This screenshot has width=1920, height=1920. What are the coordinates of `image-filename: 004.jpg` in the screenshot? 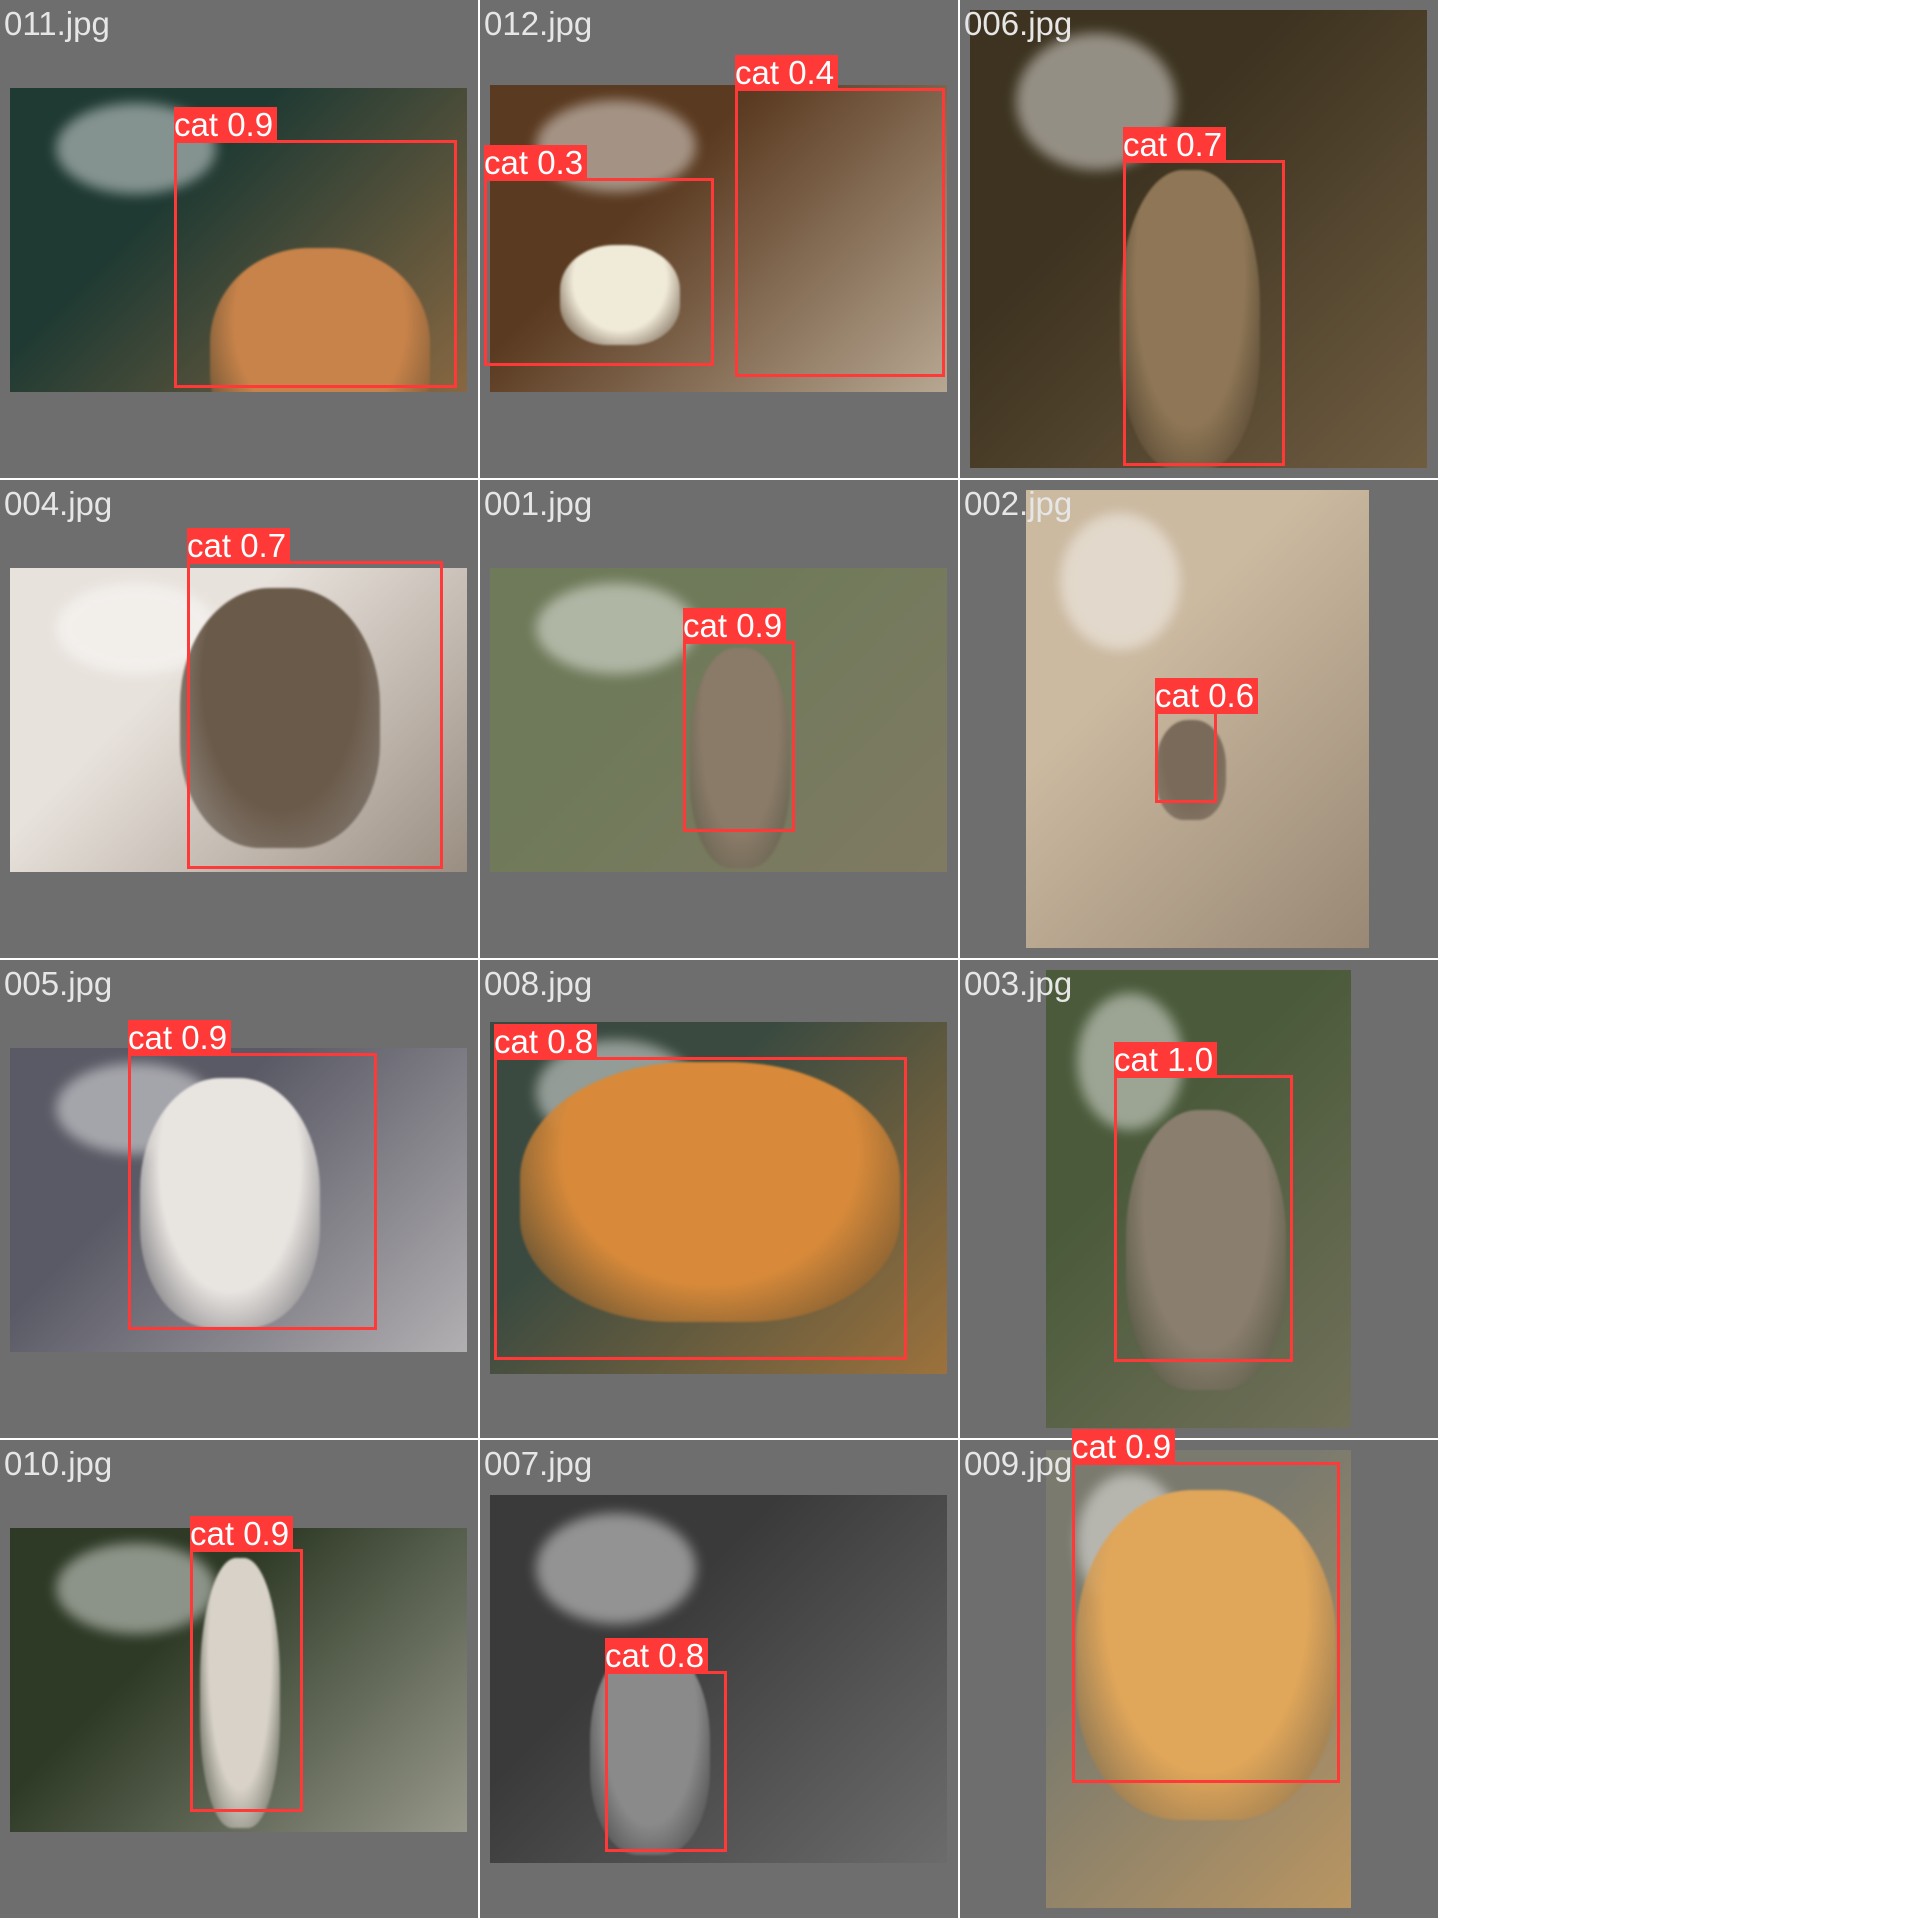 It's located at (58, 503).